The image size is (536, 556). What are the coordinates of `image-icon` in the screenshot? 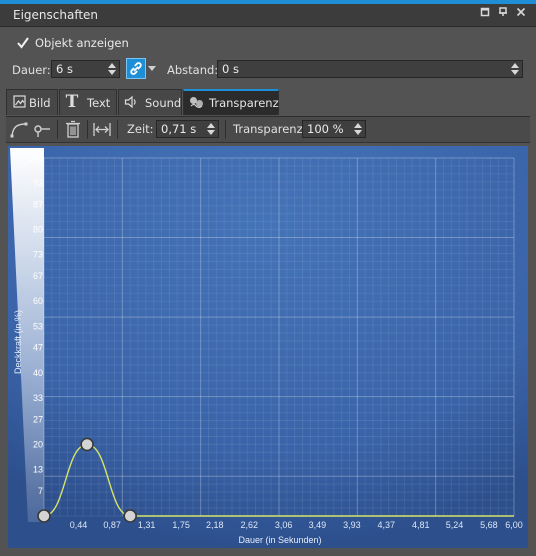 It's located at (19, 102).